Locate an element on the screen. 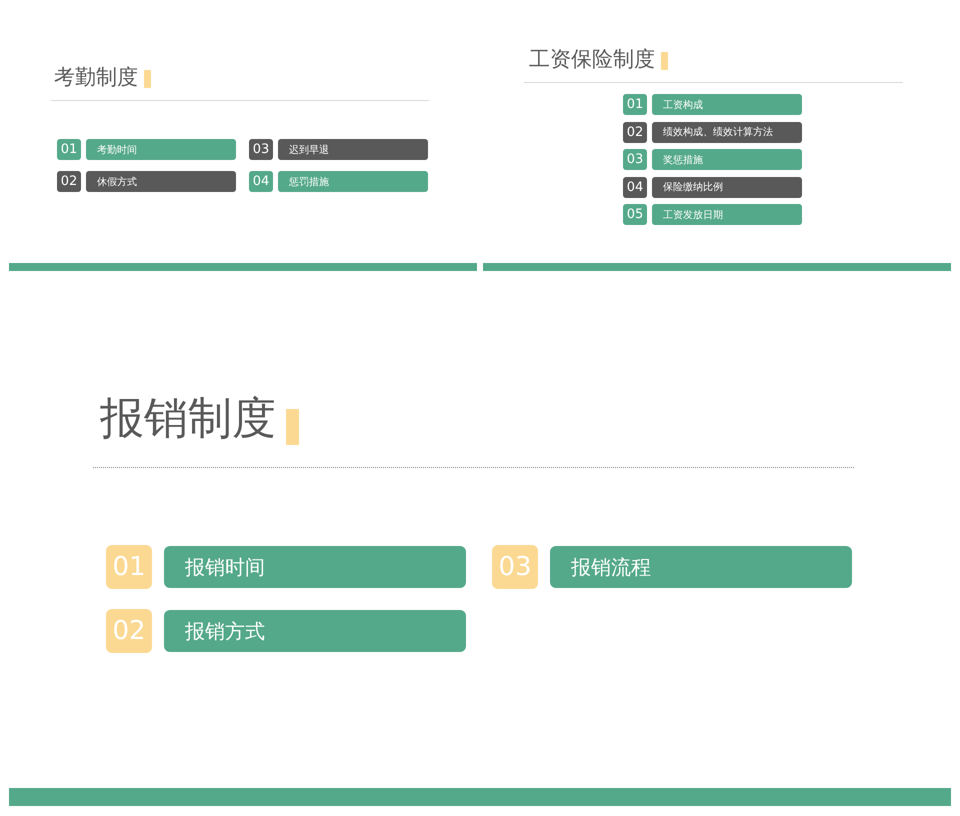  item-label-bar: 惩罚措施 is located at coordinates (353, 181).